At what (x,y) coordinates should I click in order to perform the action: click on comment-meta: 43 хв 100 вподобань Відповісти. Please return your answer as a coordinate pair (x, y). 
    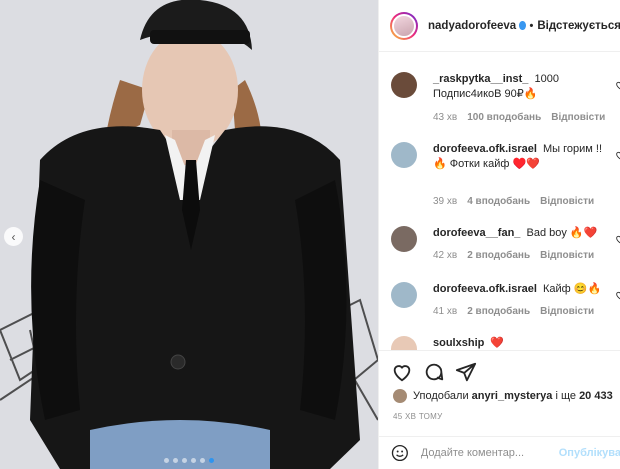
    Looking at the image, I should click on (519, 117).